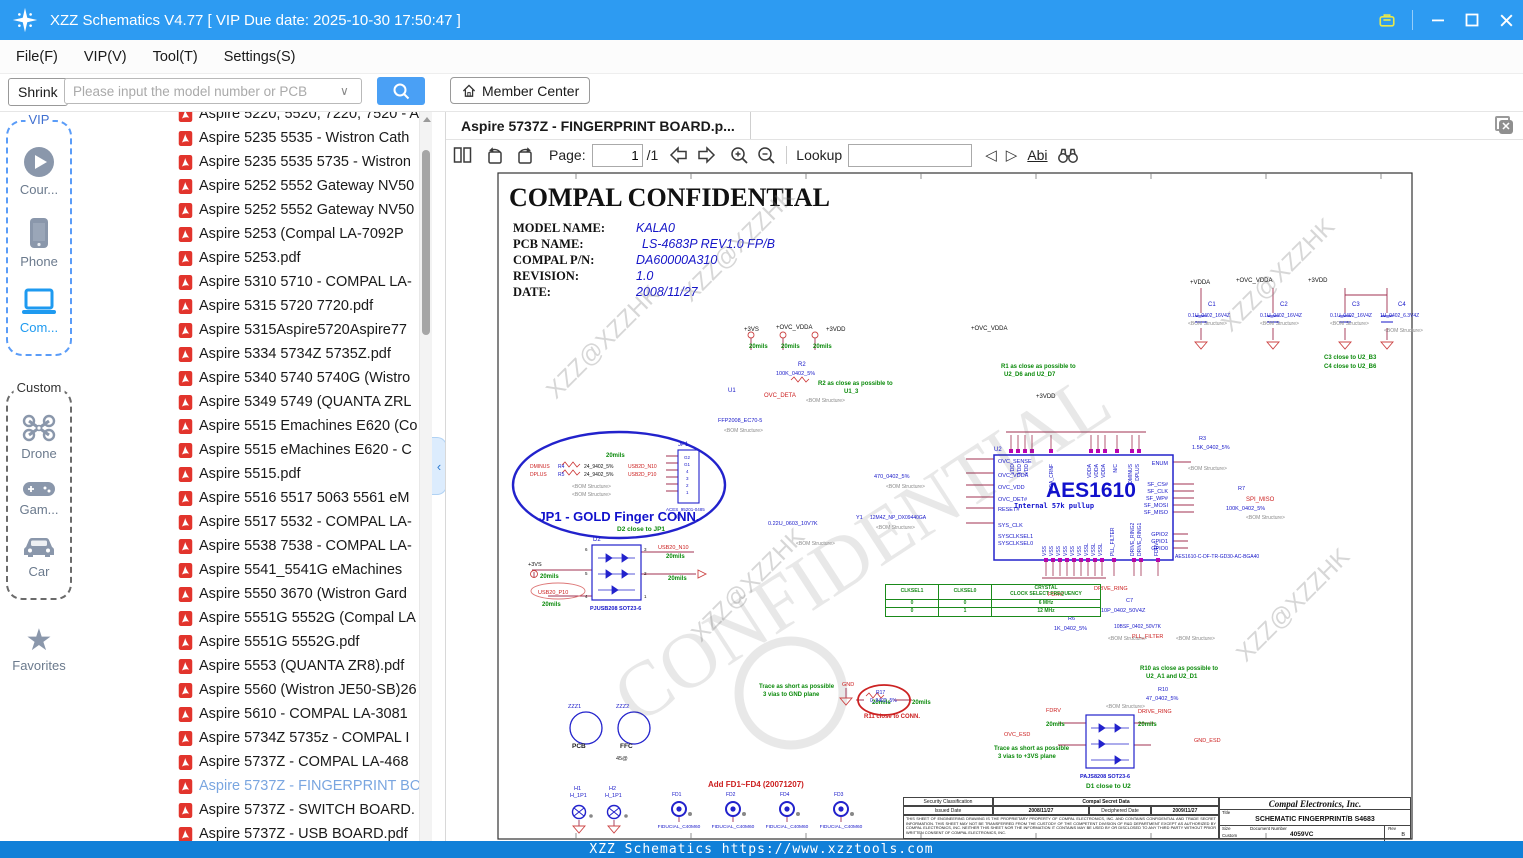 The image size is (1523, 858). I want to click on schematic-label: ZZZ1, so click(574, 707).